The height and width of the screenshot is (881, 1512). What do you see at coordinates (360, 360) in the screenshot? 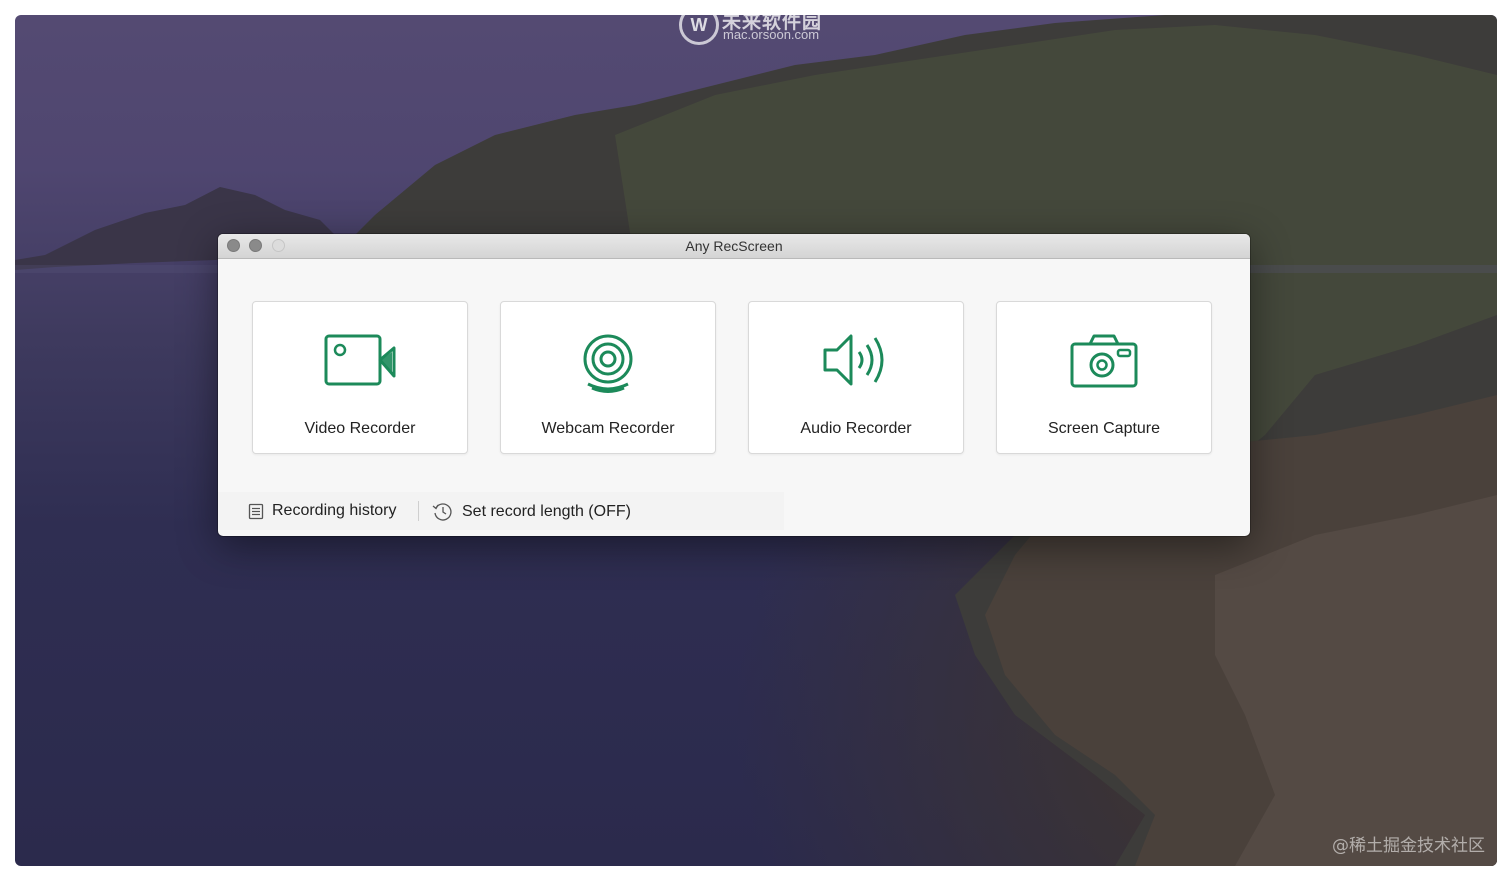
I see `video-camera-icon` at bounding box center [360, 360].